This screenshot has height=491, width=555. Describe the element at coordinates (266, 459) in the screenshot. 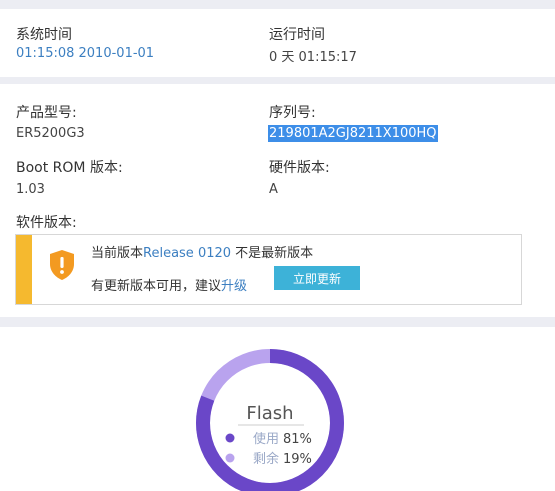

I see `free-legend-label: 剩余` at that location.